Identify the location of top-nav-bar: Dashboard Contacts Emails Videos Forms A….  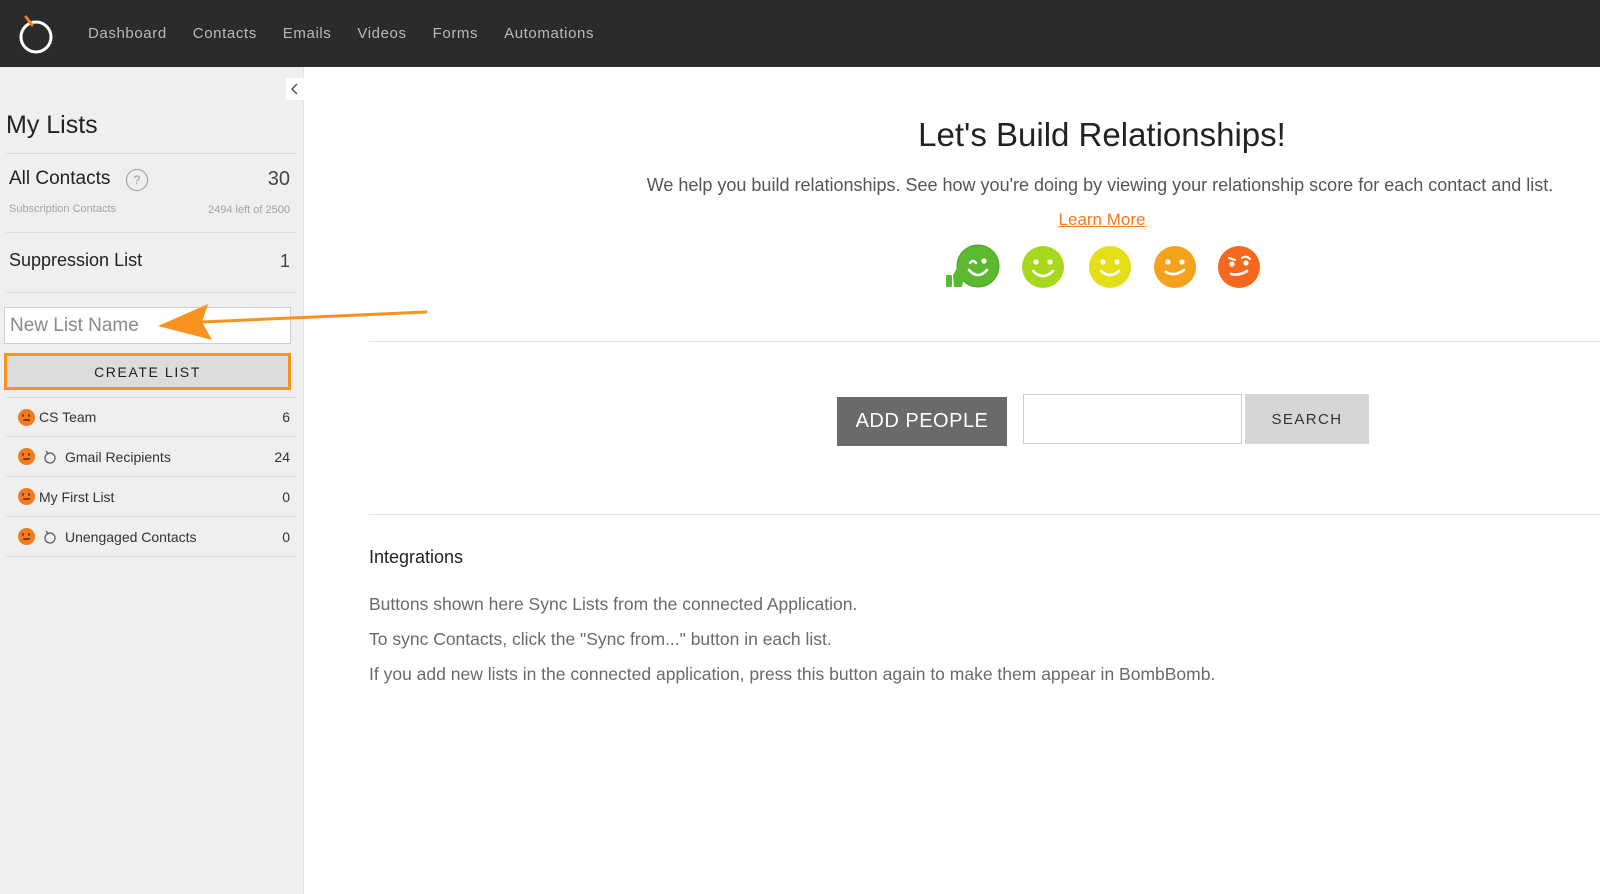
(800, 33).